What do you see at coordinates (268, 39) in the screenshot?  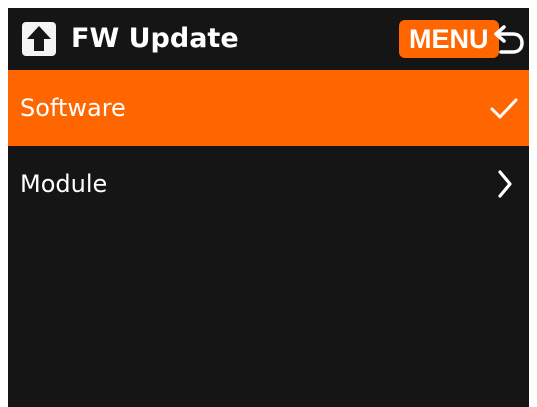 I see `header-bar: FW Update MENU` at bounding box center [268, 39].